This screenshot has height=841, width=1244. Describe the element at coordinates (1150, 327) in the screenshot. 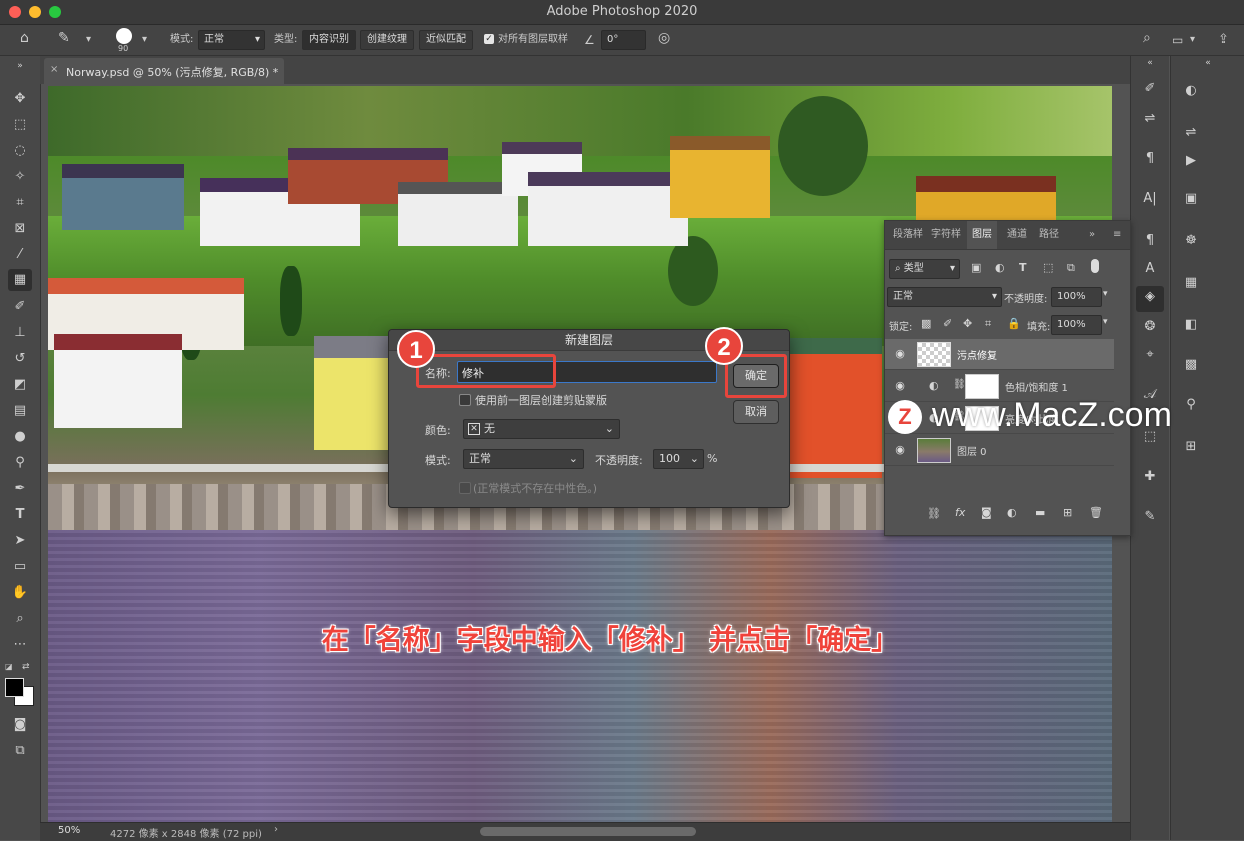

I see `channels-icon: ❂` at that location.